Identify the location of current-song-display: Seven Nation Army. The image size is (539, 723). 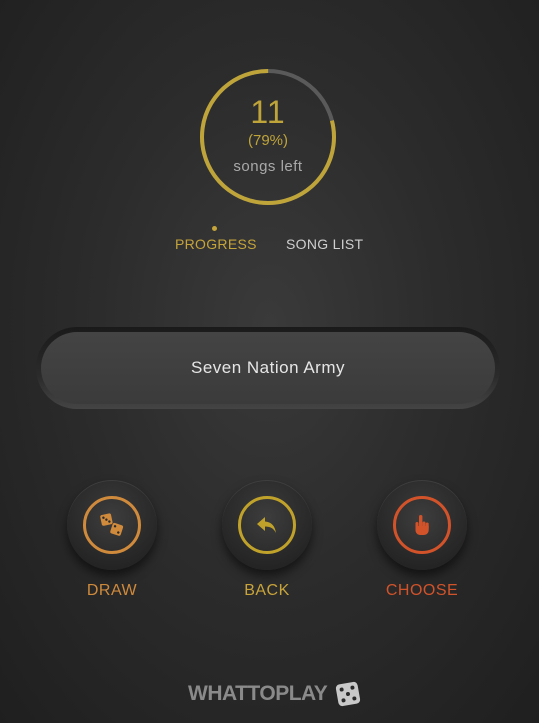
(268, 368).